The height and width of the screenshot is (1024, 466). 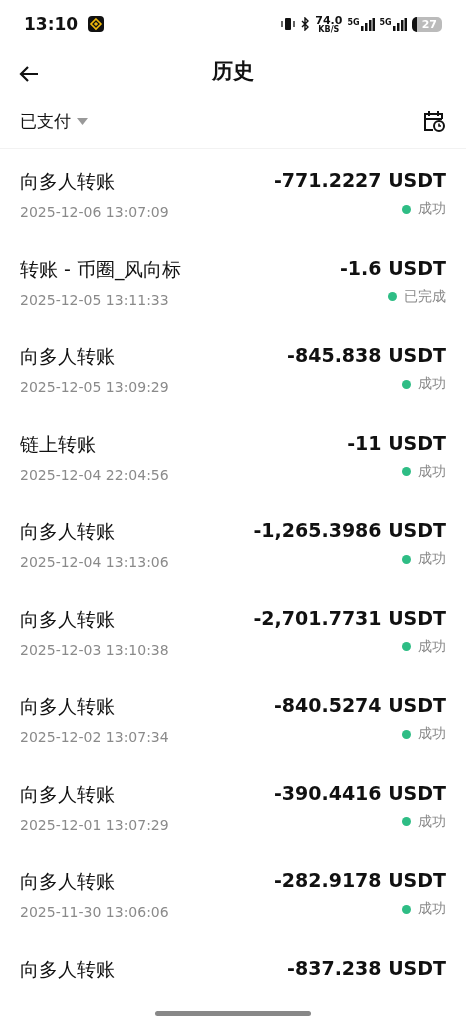 What do you see at coordinates (54, 121) in the screenshot?
I see `status-filter: 已支付` at bounding box center [54, 121].